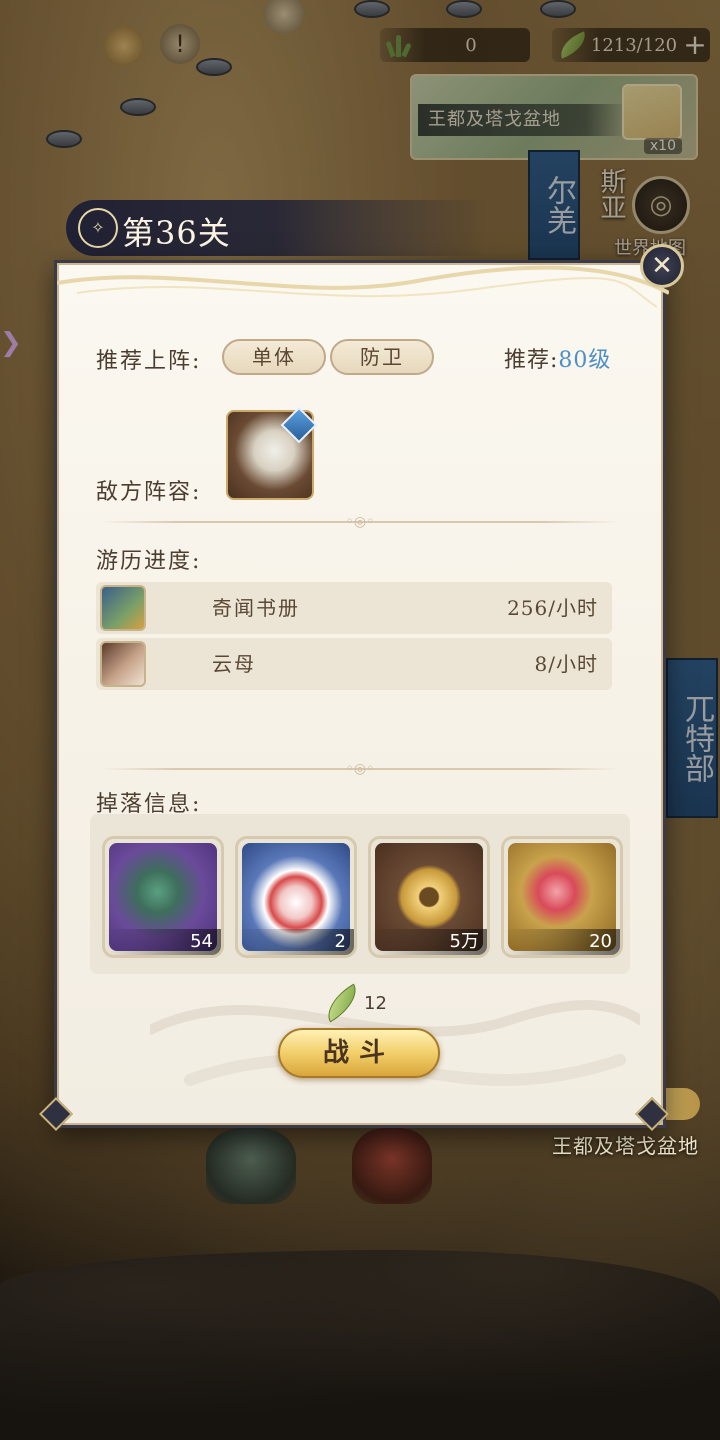  I want to click on recommend-tag: 防卫, so click(382, 357).